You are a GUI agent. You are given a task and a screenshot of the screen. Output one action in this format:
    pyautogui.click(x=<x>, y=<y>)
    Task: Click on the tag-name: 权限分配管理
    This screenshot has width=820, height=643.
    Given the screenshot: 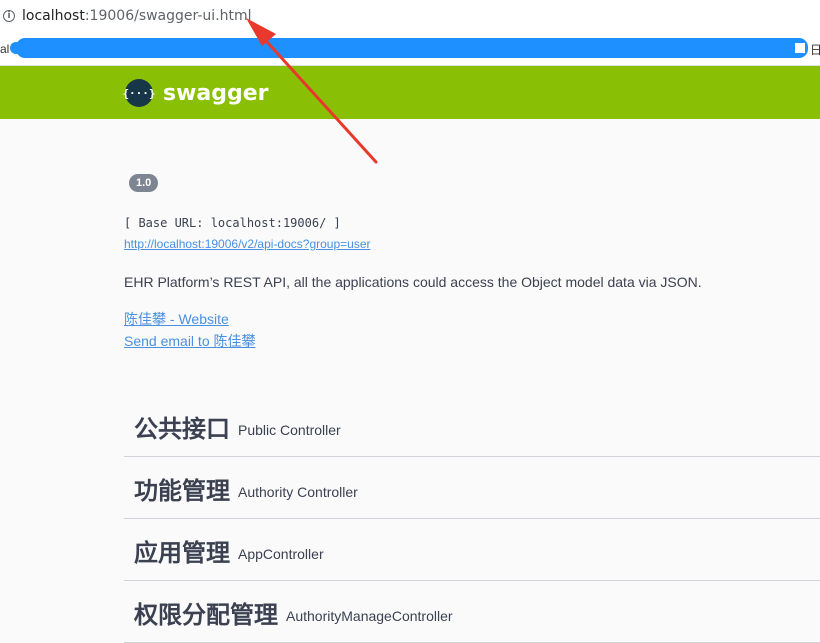 What is the action you would take?
    pyautogui.click(x=206, y=615)
    